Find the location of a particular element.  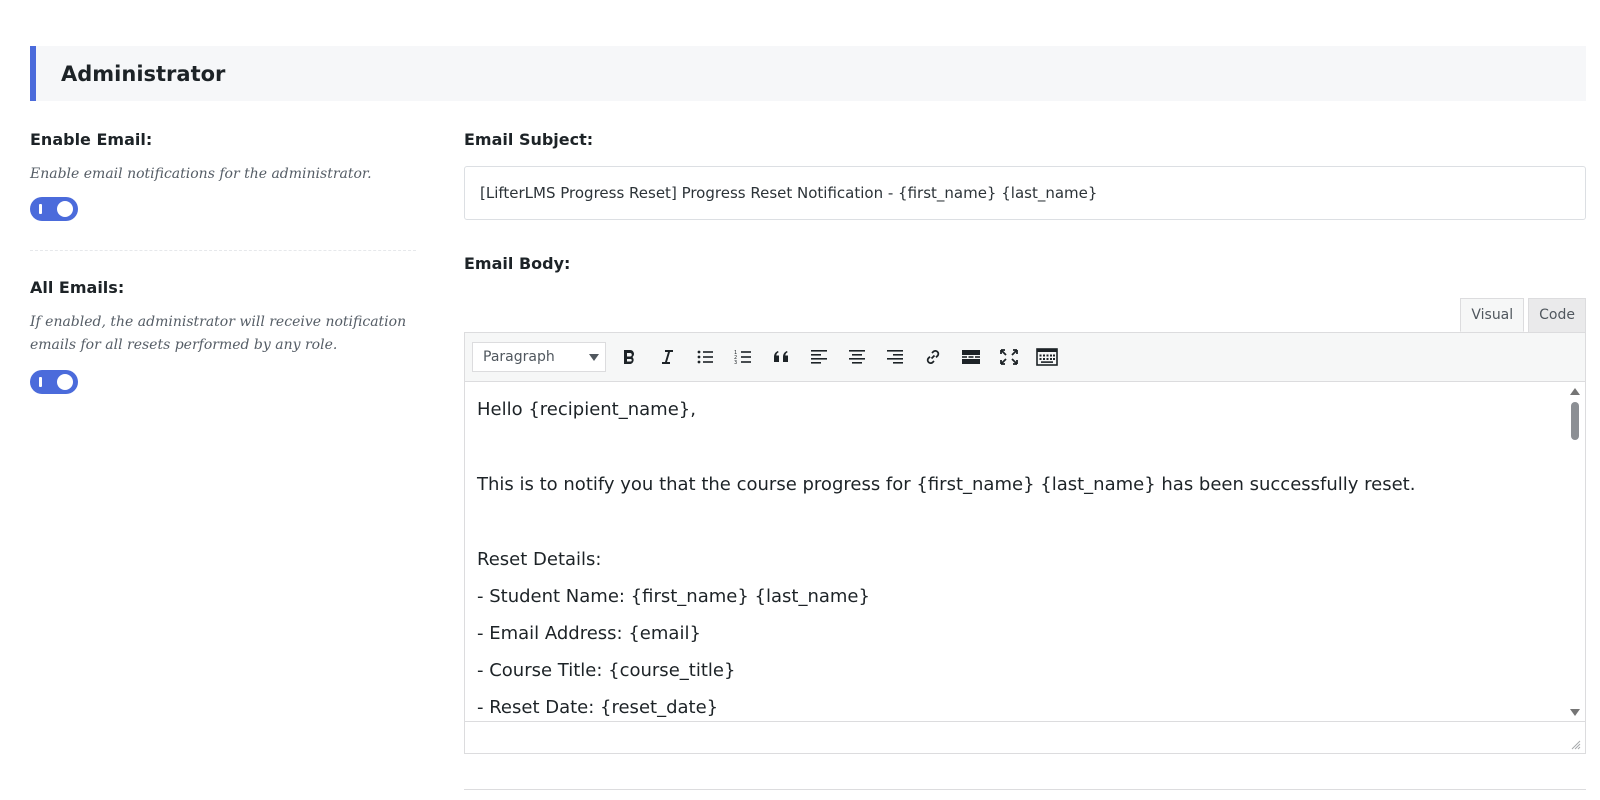

content-line: Hello {recipient_name}, is located at coordinates (586, 409).